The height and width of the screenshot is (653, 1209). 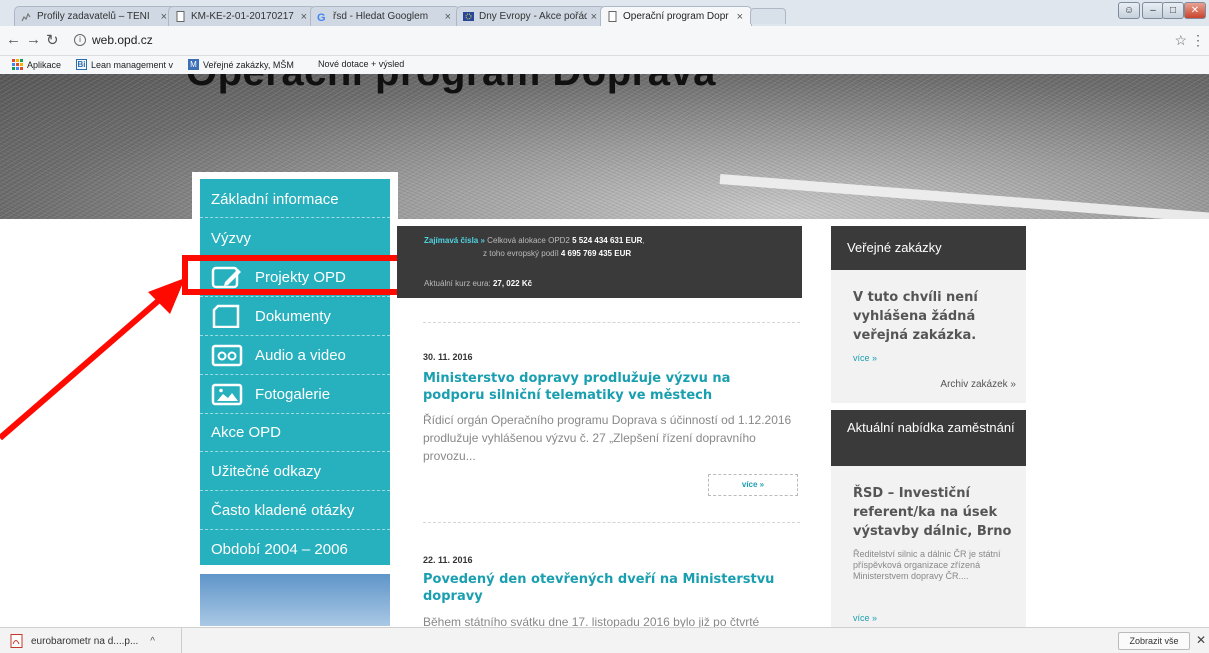 What do you see at coordinates (33, 39) in the screenshot?
I see `forward-arrow-icon: →` at bounding box center [33, 39].